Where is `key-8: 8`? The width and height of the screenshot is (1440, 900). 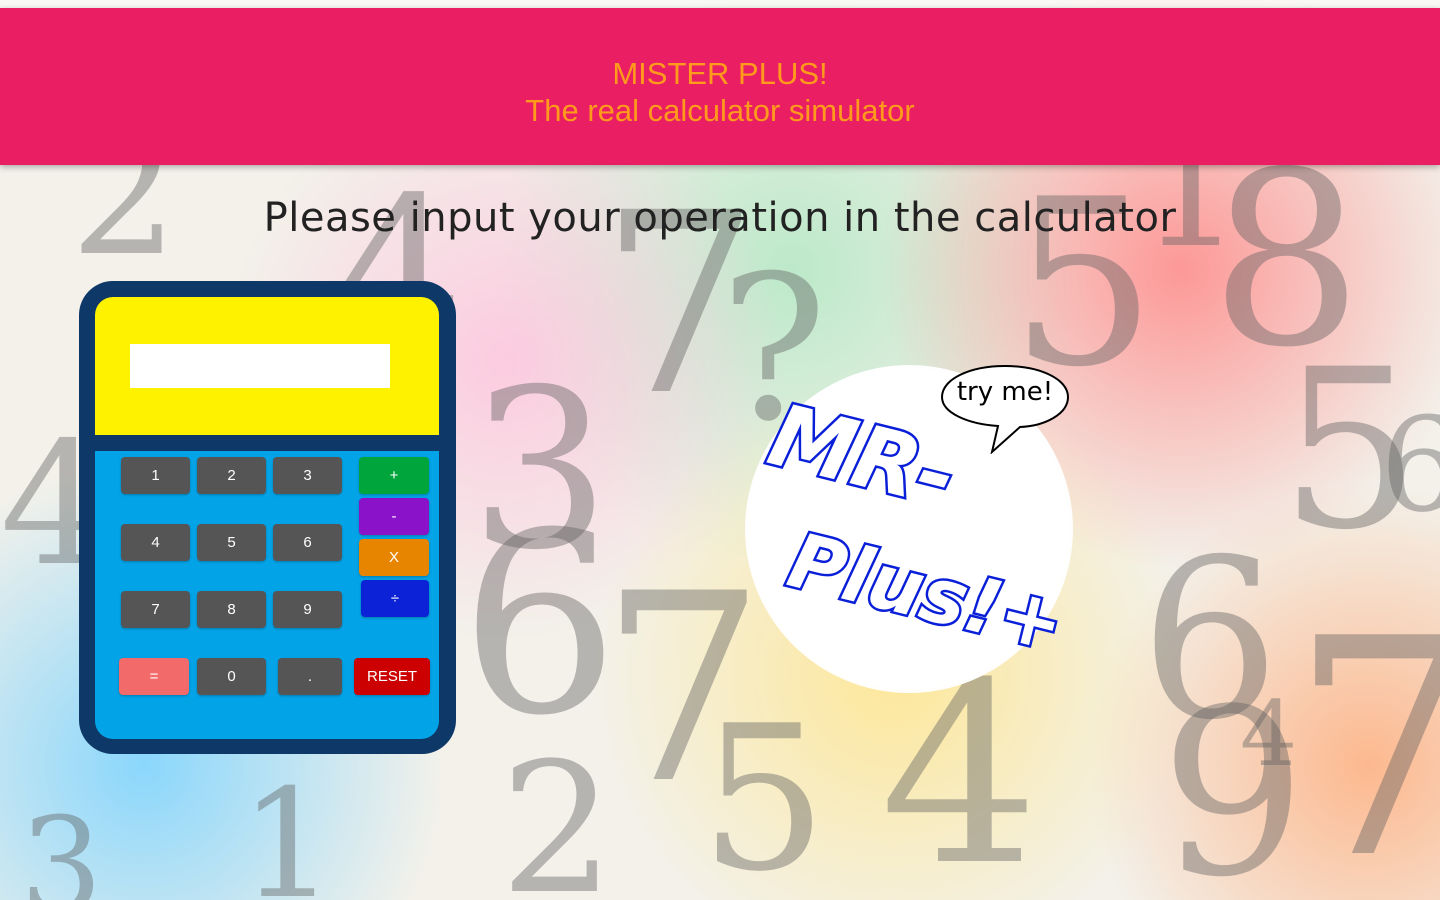 key-8: 8 is located at coordinates (231, 609).